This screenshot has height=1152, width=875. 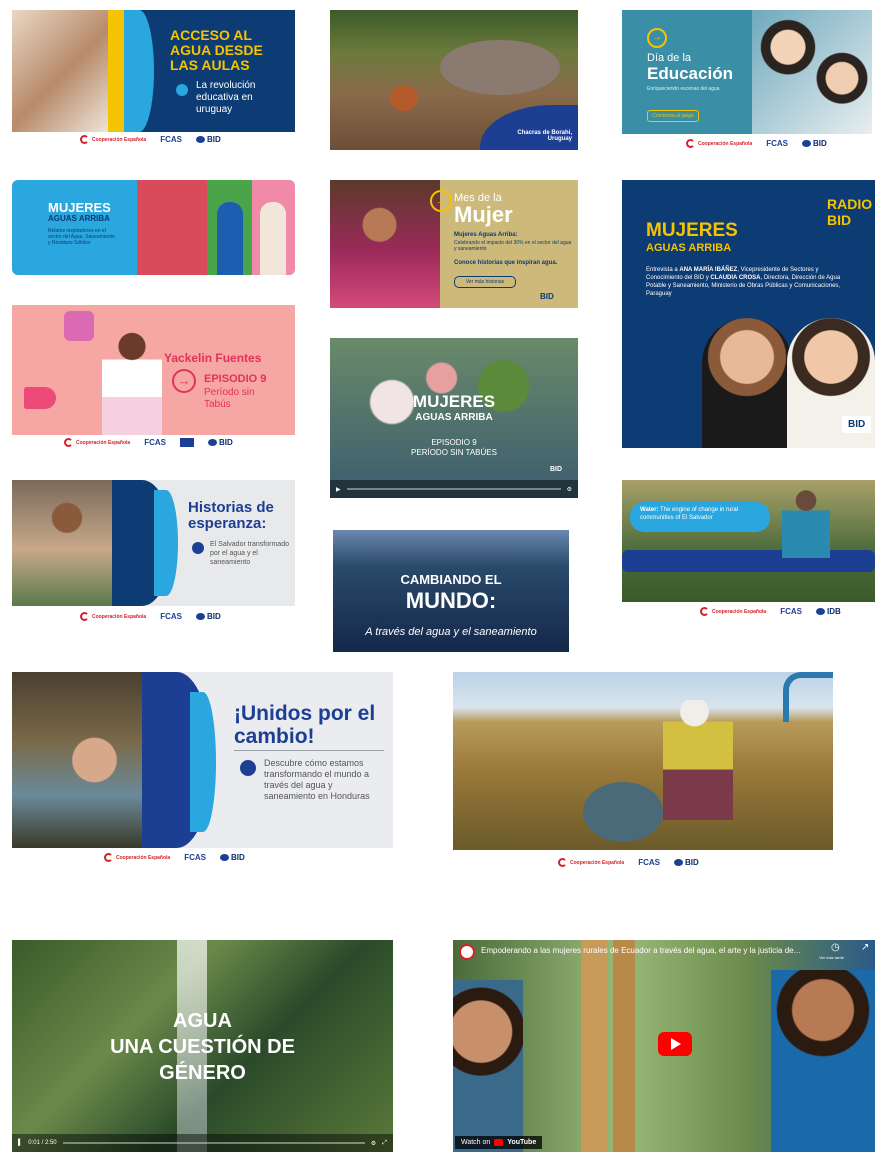 I want to click on line3: Conoce historias que inspiran agua., so click(x=506, y=263).